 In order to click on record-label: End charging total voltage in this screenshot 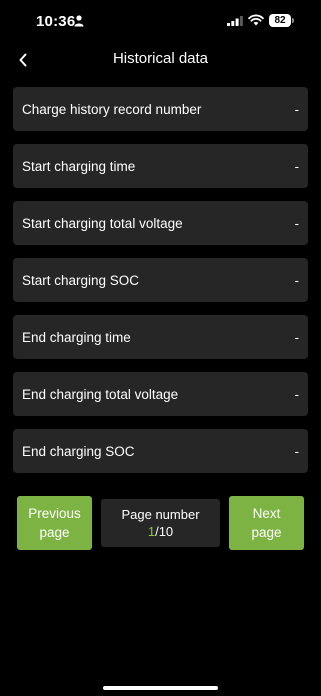, I will do `click(100, 394)`.